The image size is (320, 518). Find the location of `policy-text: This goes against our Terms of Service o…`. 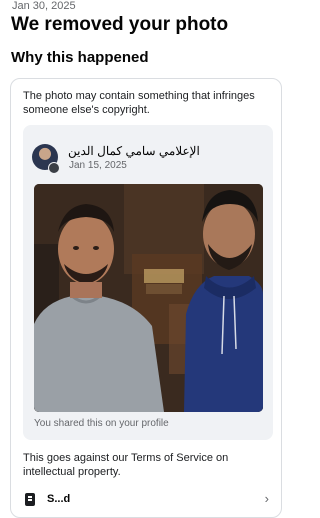

policy-text: This goes against our Terms of Service o… is located at coordinates (126, 465).